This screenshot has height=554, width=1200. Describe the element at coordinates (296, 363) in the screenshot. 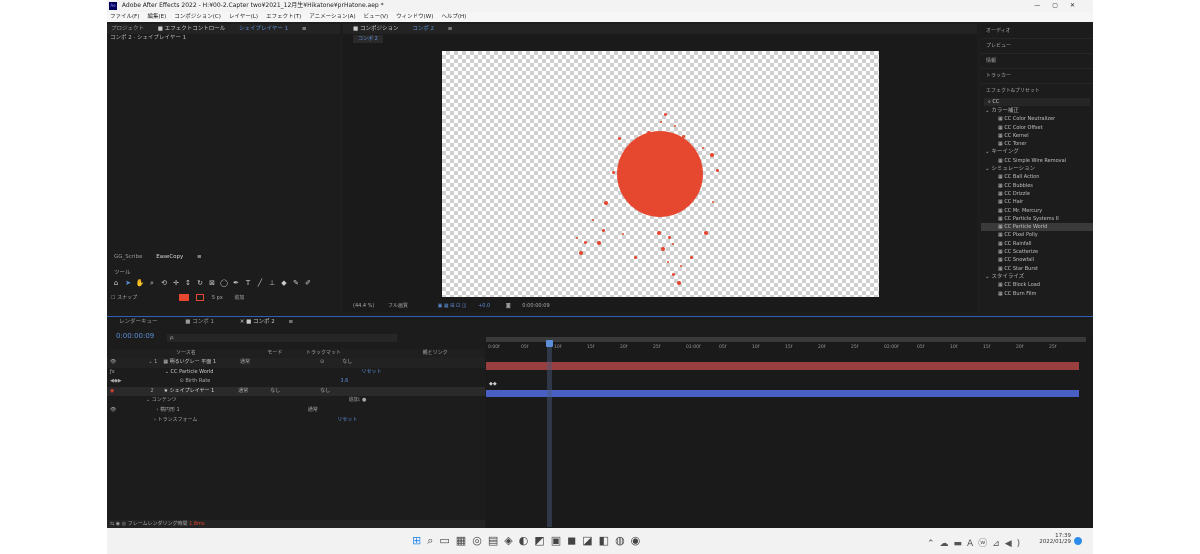

I see `layer-row-1: 👁 ⌄ 1 ▦ 明るいグレー 平面 1 通常 ⊙ なし` at that location.